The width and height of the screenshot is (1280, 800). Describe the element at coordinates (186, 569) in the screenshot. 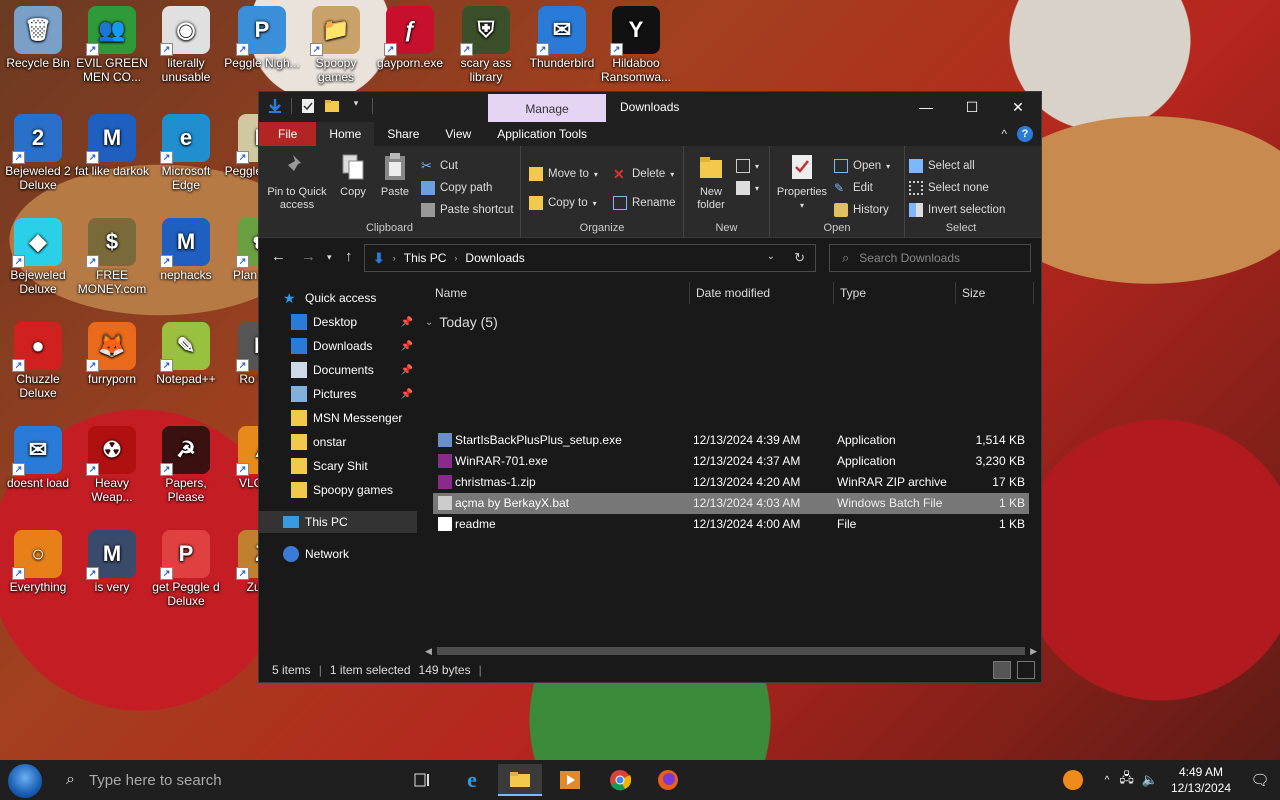

I see `desktop-icon: Pget Peggle d Deluxe` at that location.